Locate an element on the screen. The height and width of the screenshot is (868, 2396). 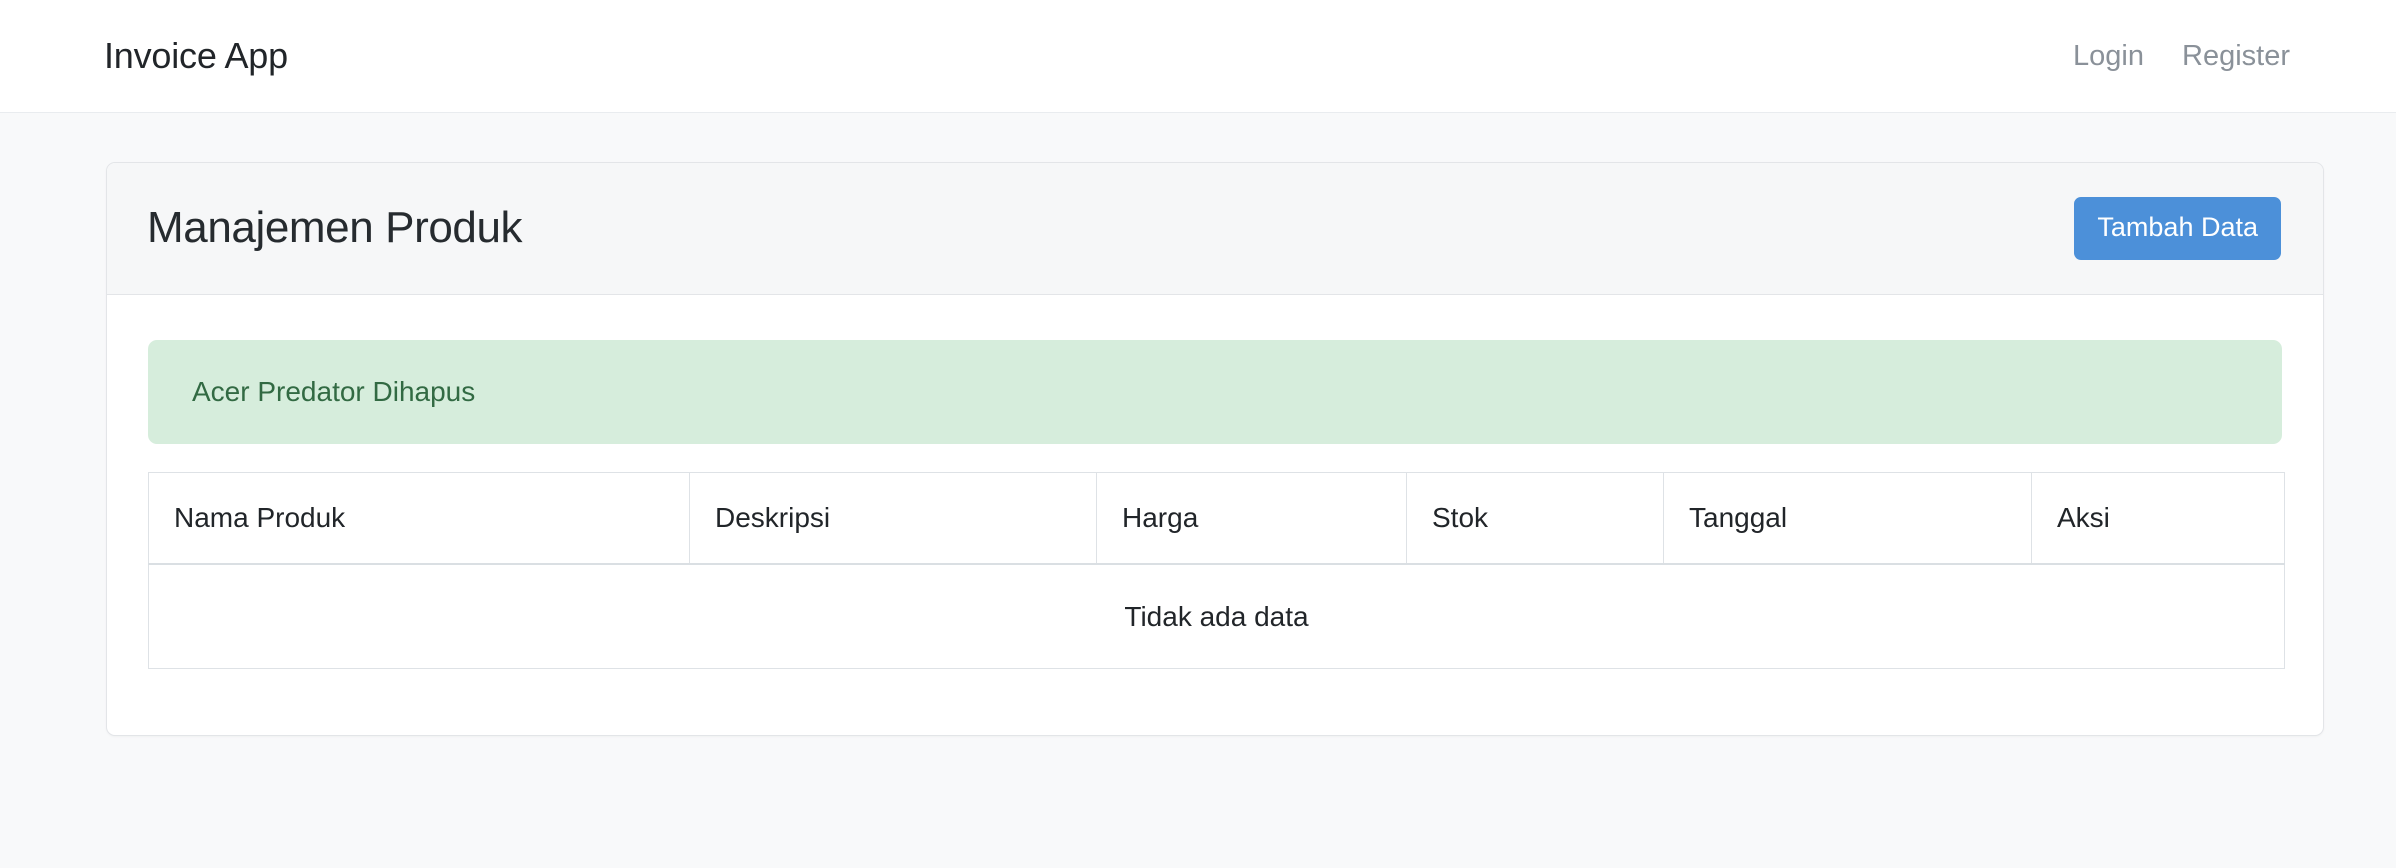
column-header-harga: Harga is located at coordinates (1251, 518).